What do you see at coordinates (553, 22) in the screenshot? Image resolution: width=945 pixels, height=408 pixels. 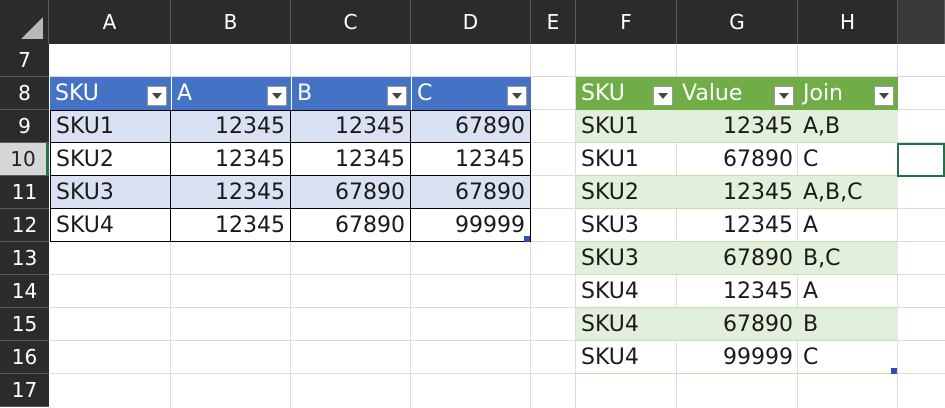 I see `column-header-e: E` at bounding box center [553, 22].